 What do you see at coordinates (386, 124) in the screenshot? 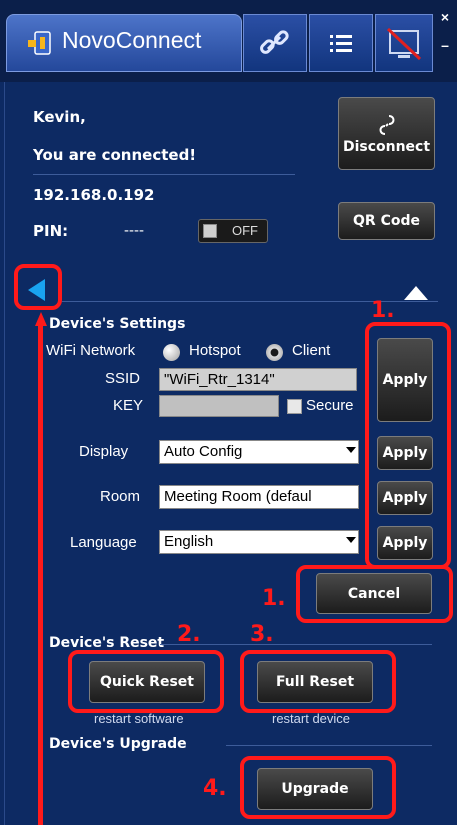
I see `disconnect-icon` at bounding box center [386, 124].